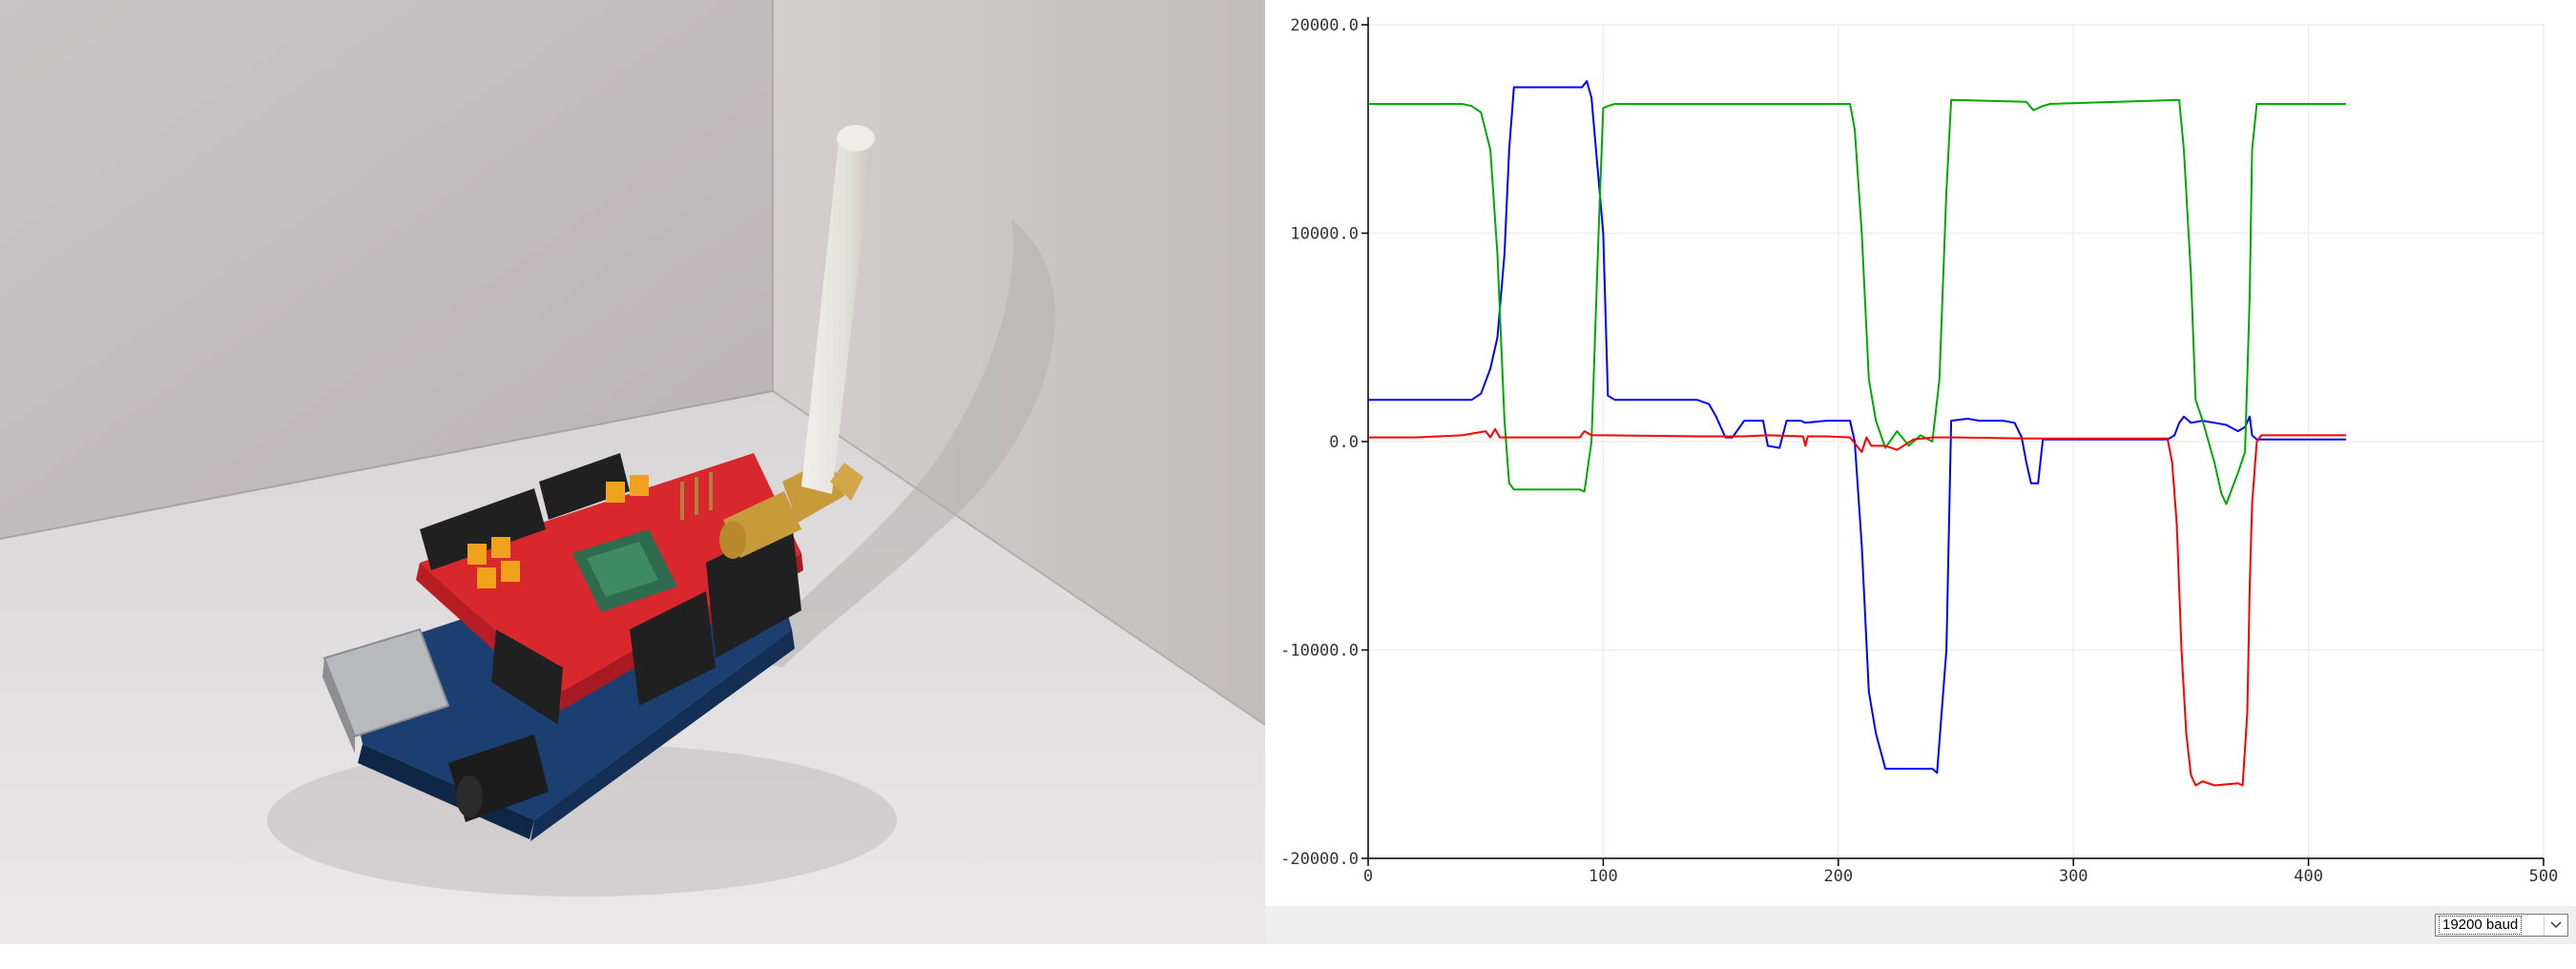  Describe the element at coordinates (2073, 876) in the screenshot. I see `x-tick-label: 300` at that location.